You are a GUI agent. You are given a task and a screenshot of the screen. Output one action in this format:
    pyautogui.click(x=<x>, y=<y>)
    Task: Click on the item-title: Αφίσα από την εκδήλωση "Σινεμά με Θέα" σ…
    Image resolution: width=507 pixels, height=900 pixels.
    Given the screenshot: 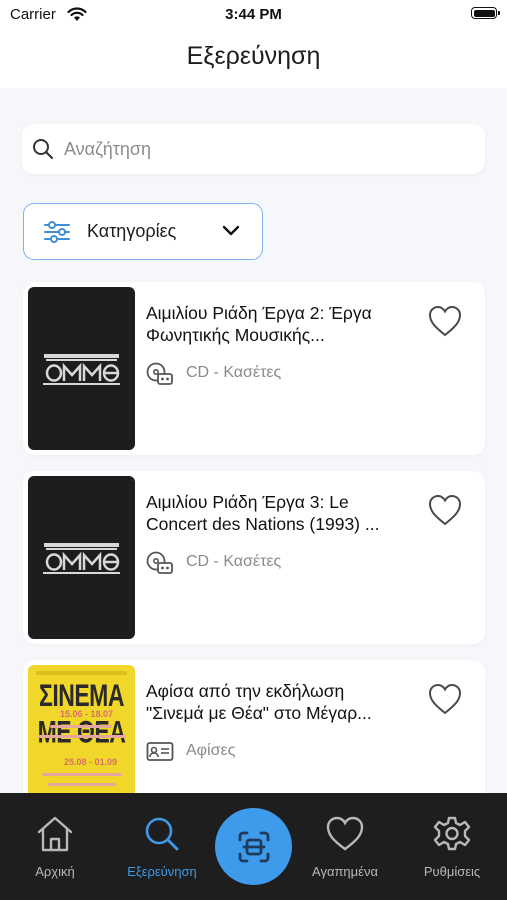 What is the action you would take?
    pyautogui.click(x=278, y=702)
    